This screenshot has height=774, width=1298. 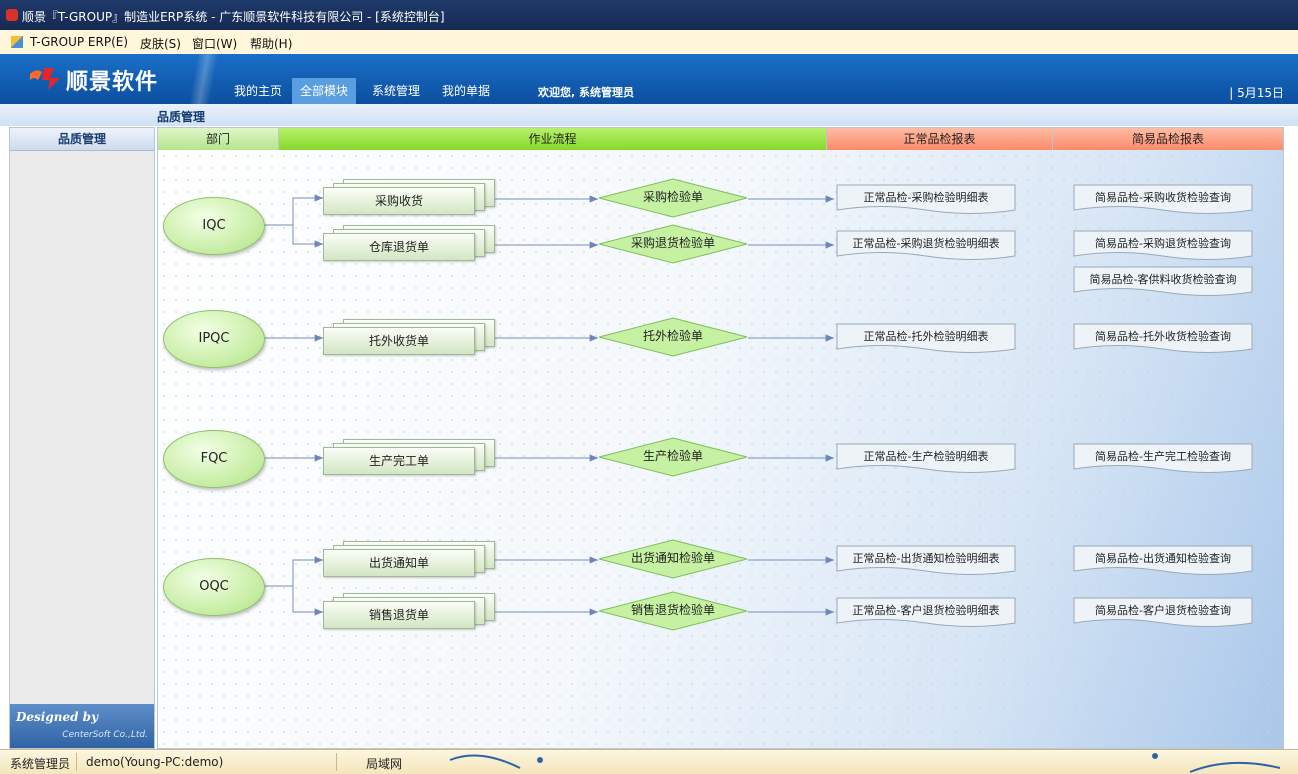 I want to click on report-label: 简易品检-客供料收货检验查询, so click(x=1163, y=279).